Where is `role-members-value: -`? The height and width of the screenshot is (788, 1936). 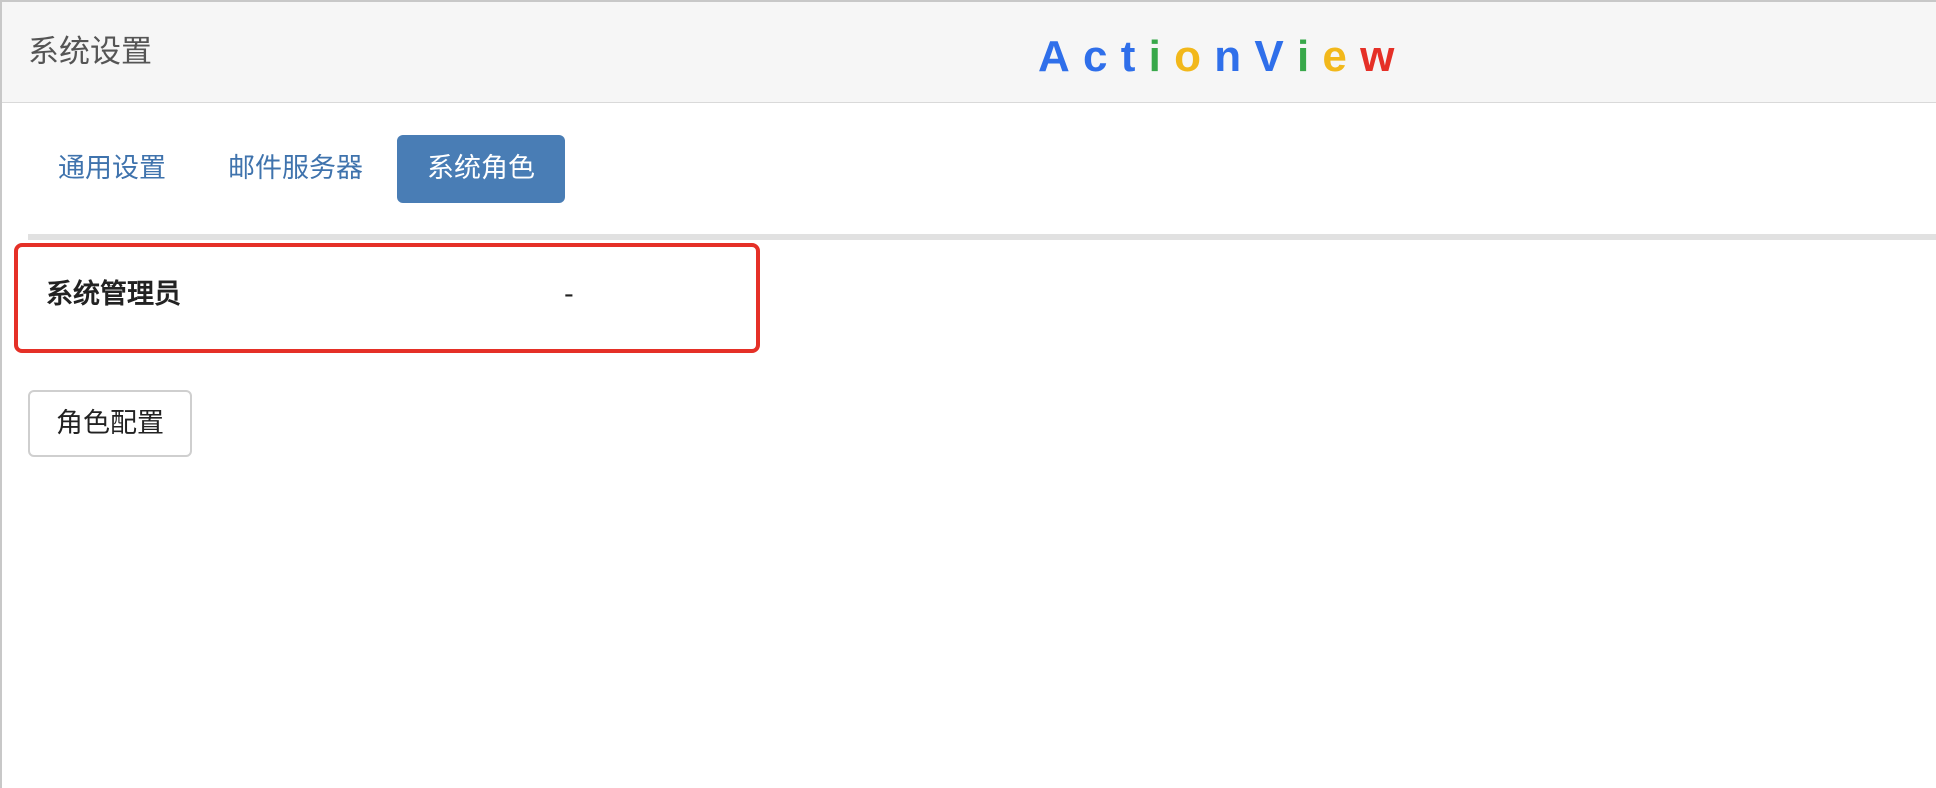 role-members-value: - is located at coordinates (569, 294).